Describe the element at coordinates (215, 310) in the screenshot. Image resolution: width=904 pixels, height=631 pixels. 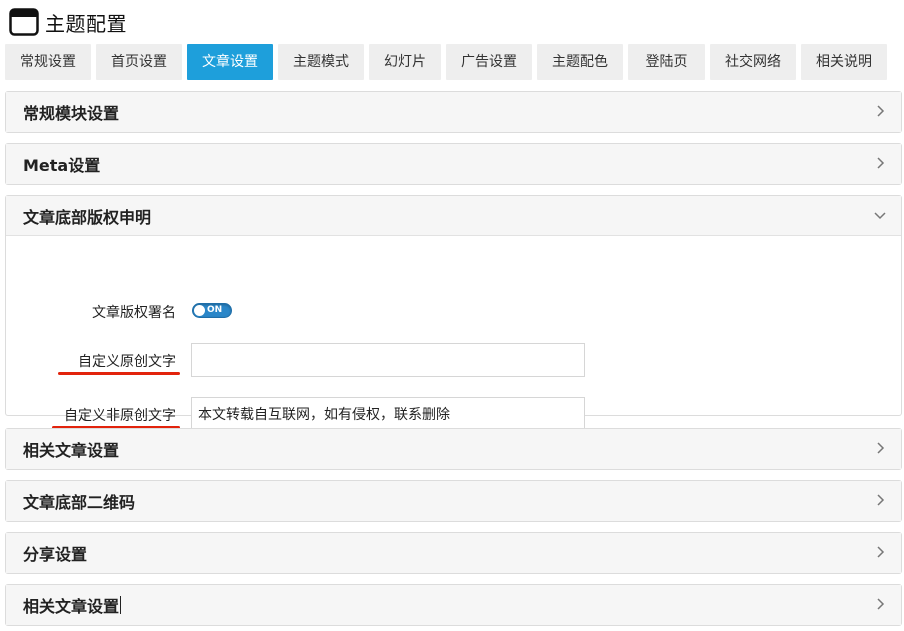
I see `toggle-state-text: ON` at that location.